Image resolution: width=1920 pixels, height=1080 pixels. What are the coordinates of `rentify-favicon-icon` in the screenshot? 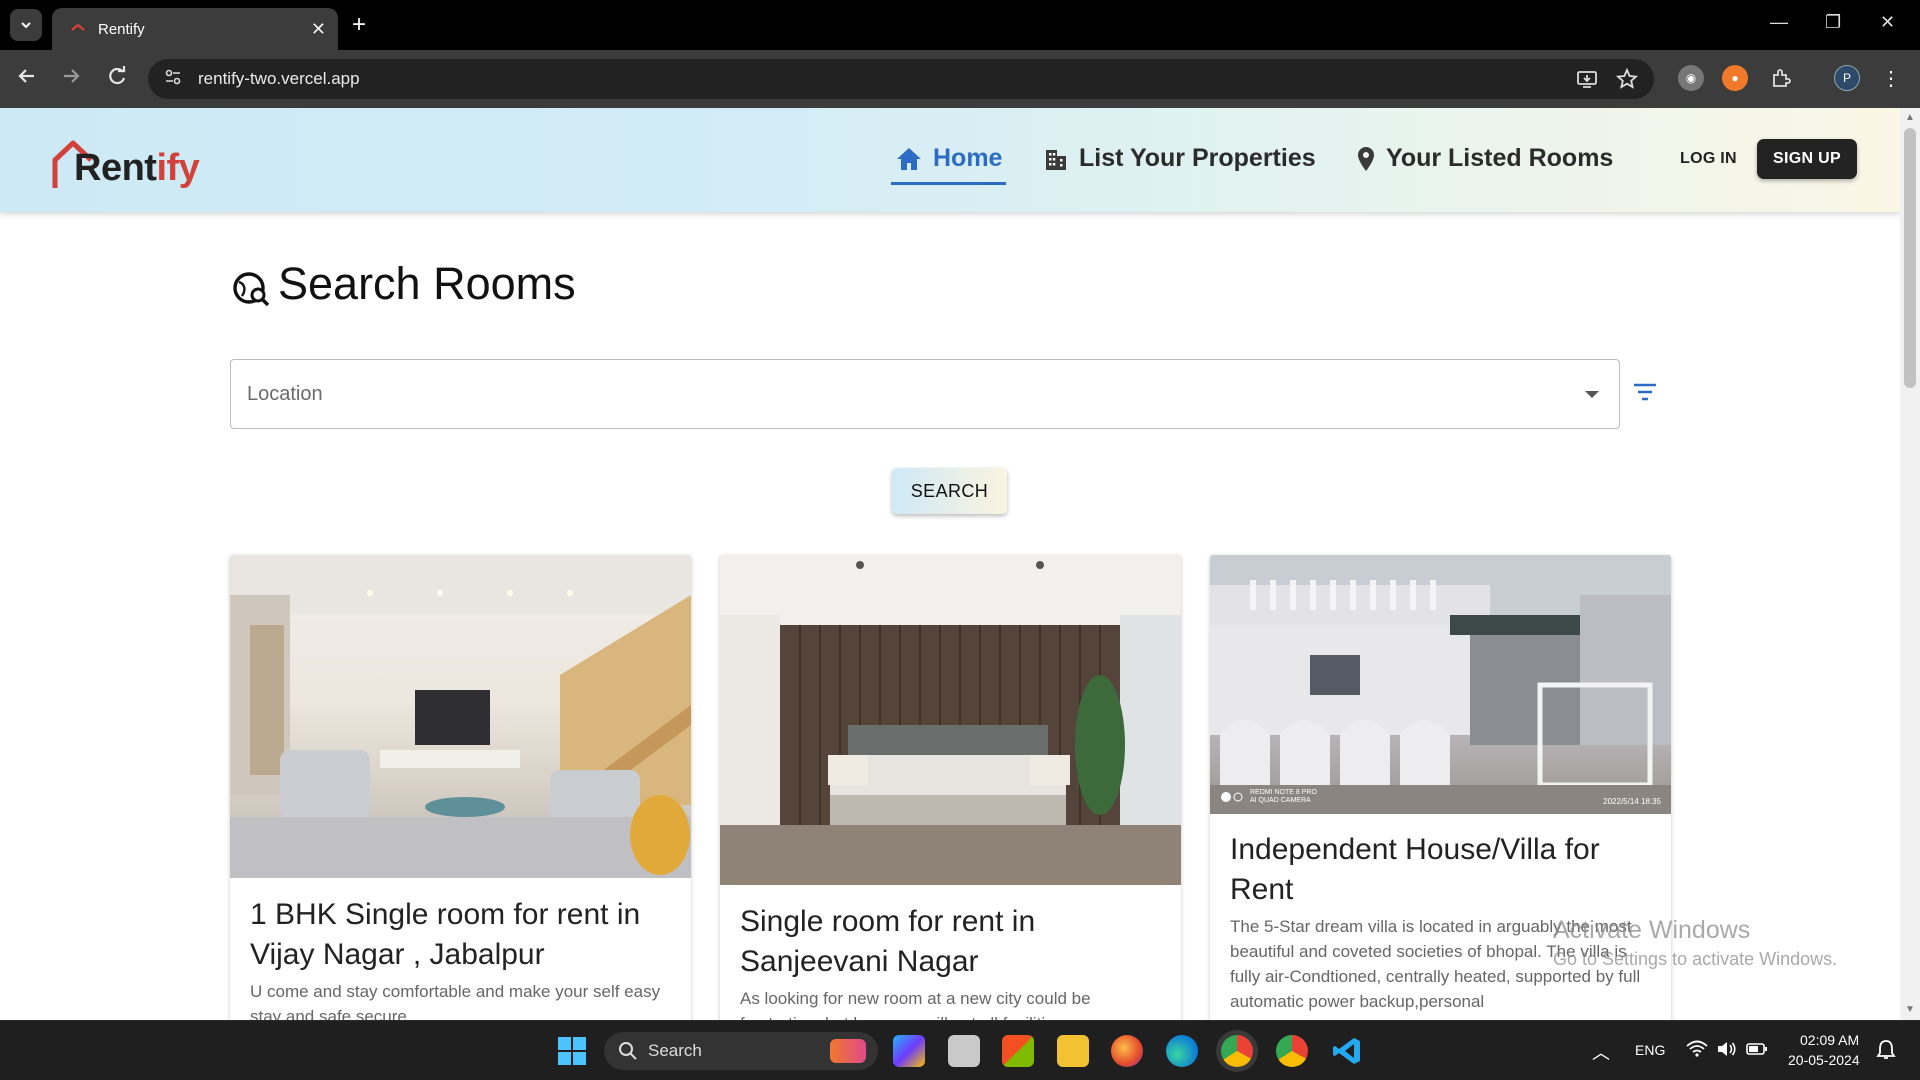 It's located at (78, 27).